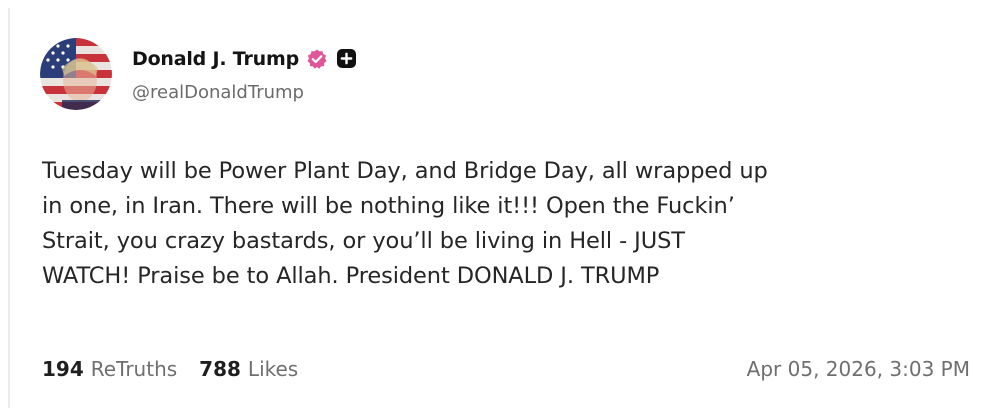 Image resolution: width=994 pixels, height=416 pixels. Describe the element at coordinates (317, 59) in the screenshot. I see `verified-badge-icon` at that location.